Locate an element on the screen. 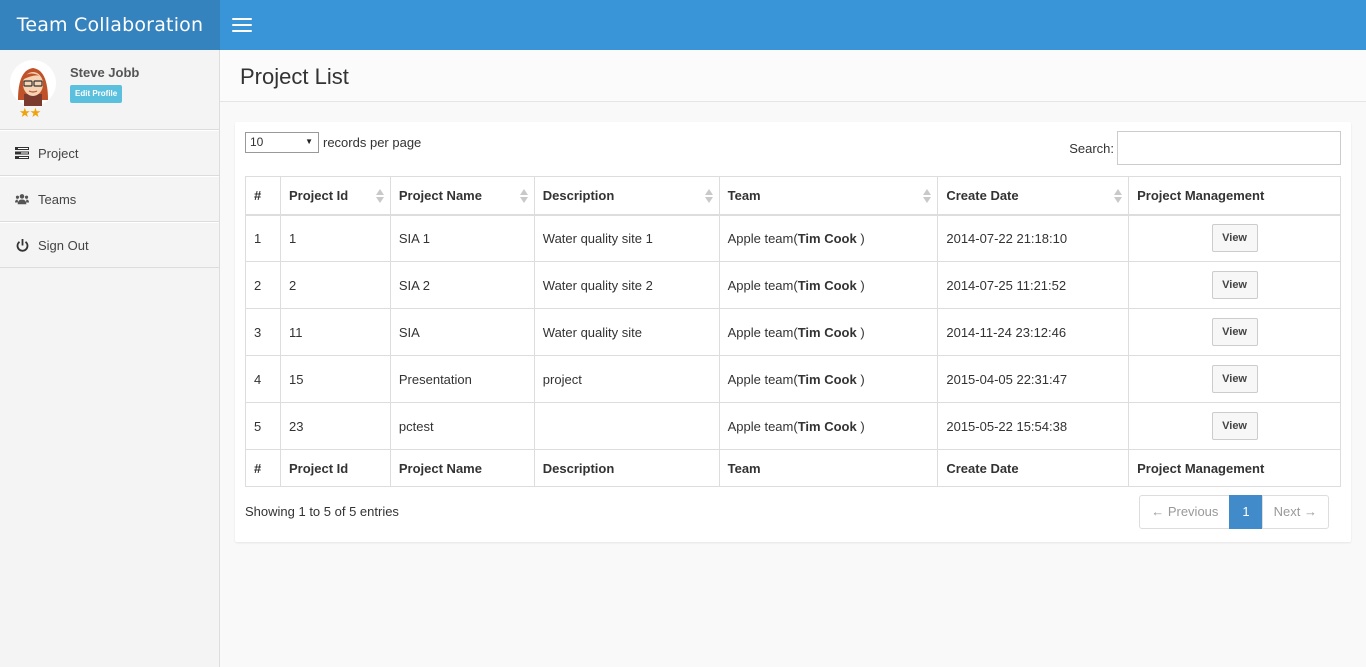  previous-page-button: ← Previous is located at coordinates (1185, 512).